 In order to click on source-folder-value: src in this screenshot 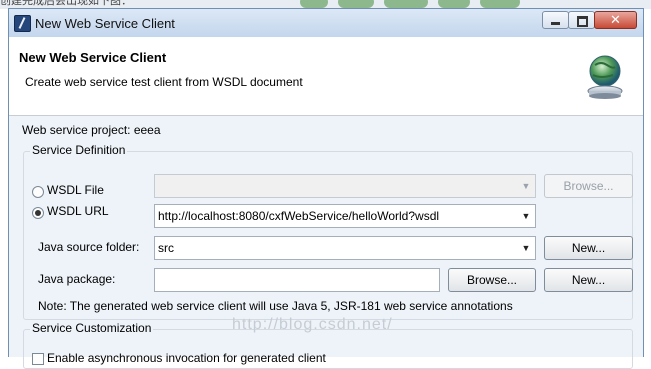, I will do `click(166, 248)`.